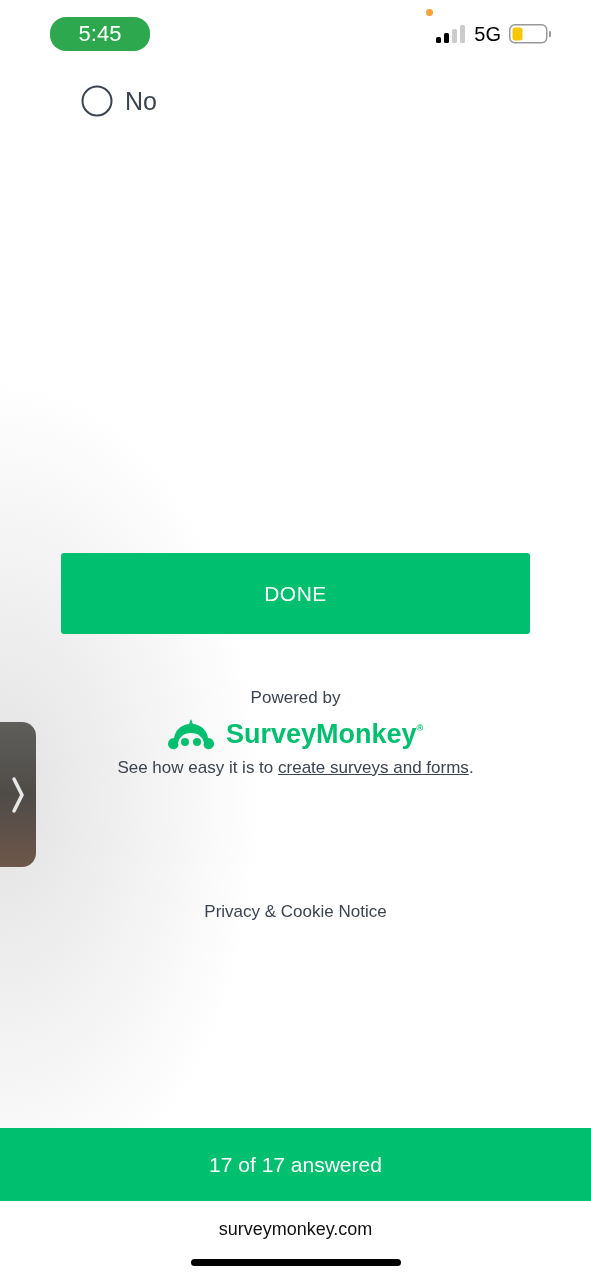 Image resolution: width=591 pixels, height=1280 pixels. I want to click on clock-time: 5:45, so click(100, 34).